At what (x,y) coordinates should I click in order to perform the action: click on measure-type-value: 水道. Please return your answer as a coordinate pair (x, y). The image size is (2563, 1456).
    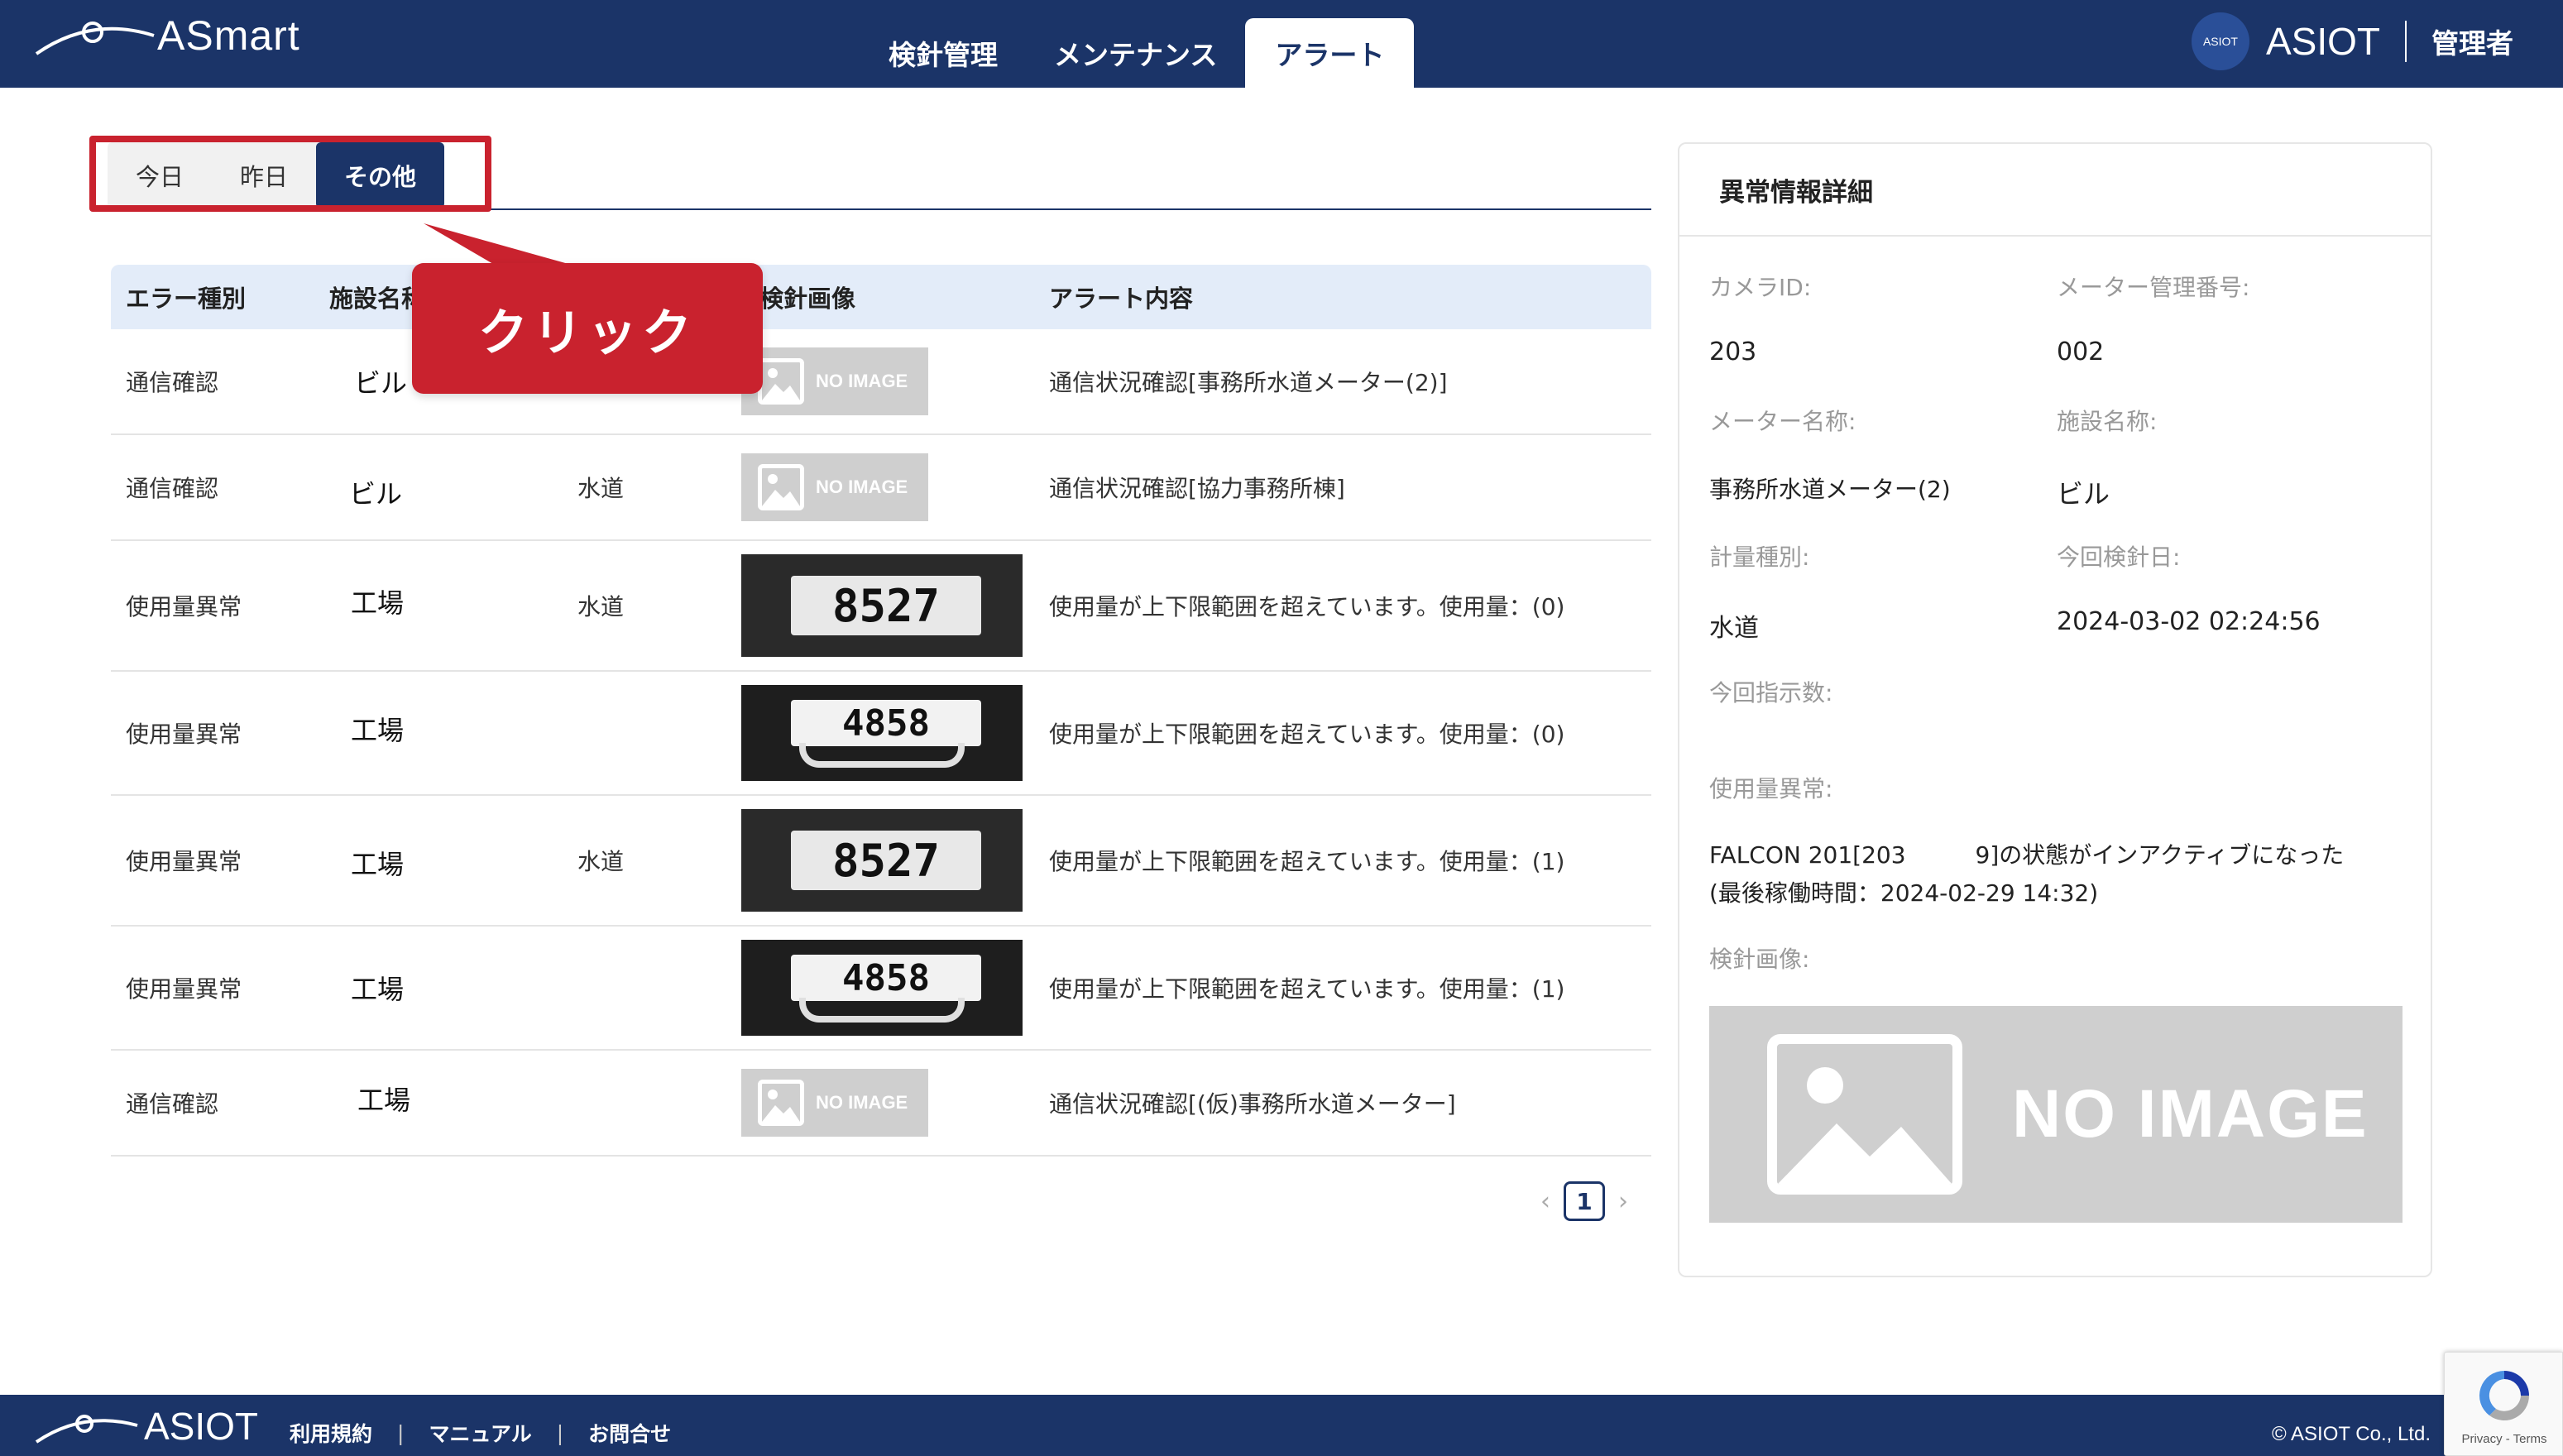
    Looking at the image, I should click on (1734, 628).